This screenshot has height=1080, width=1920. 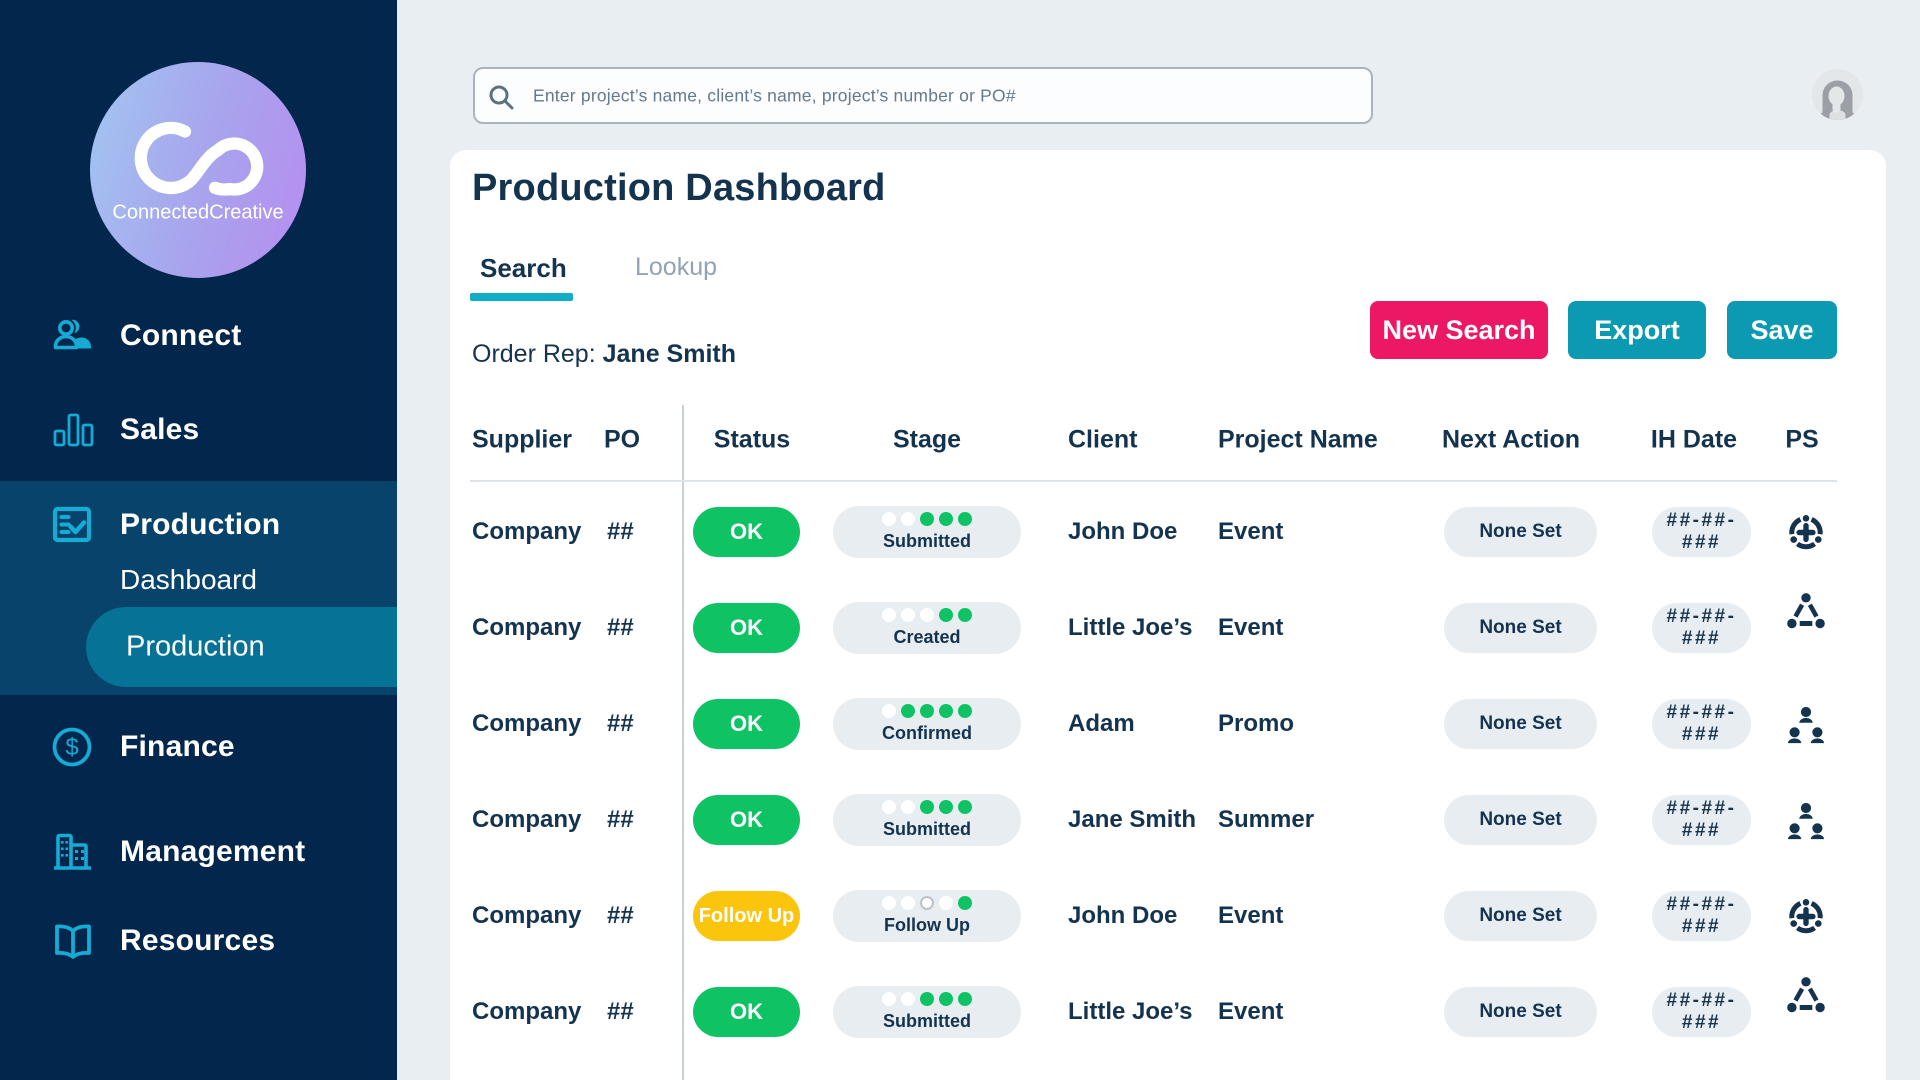 What do you see at coordinates (197, 213) in the screenshot?
I see `svg-text: ConnectedCreative` at bounding box center [197, 213].